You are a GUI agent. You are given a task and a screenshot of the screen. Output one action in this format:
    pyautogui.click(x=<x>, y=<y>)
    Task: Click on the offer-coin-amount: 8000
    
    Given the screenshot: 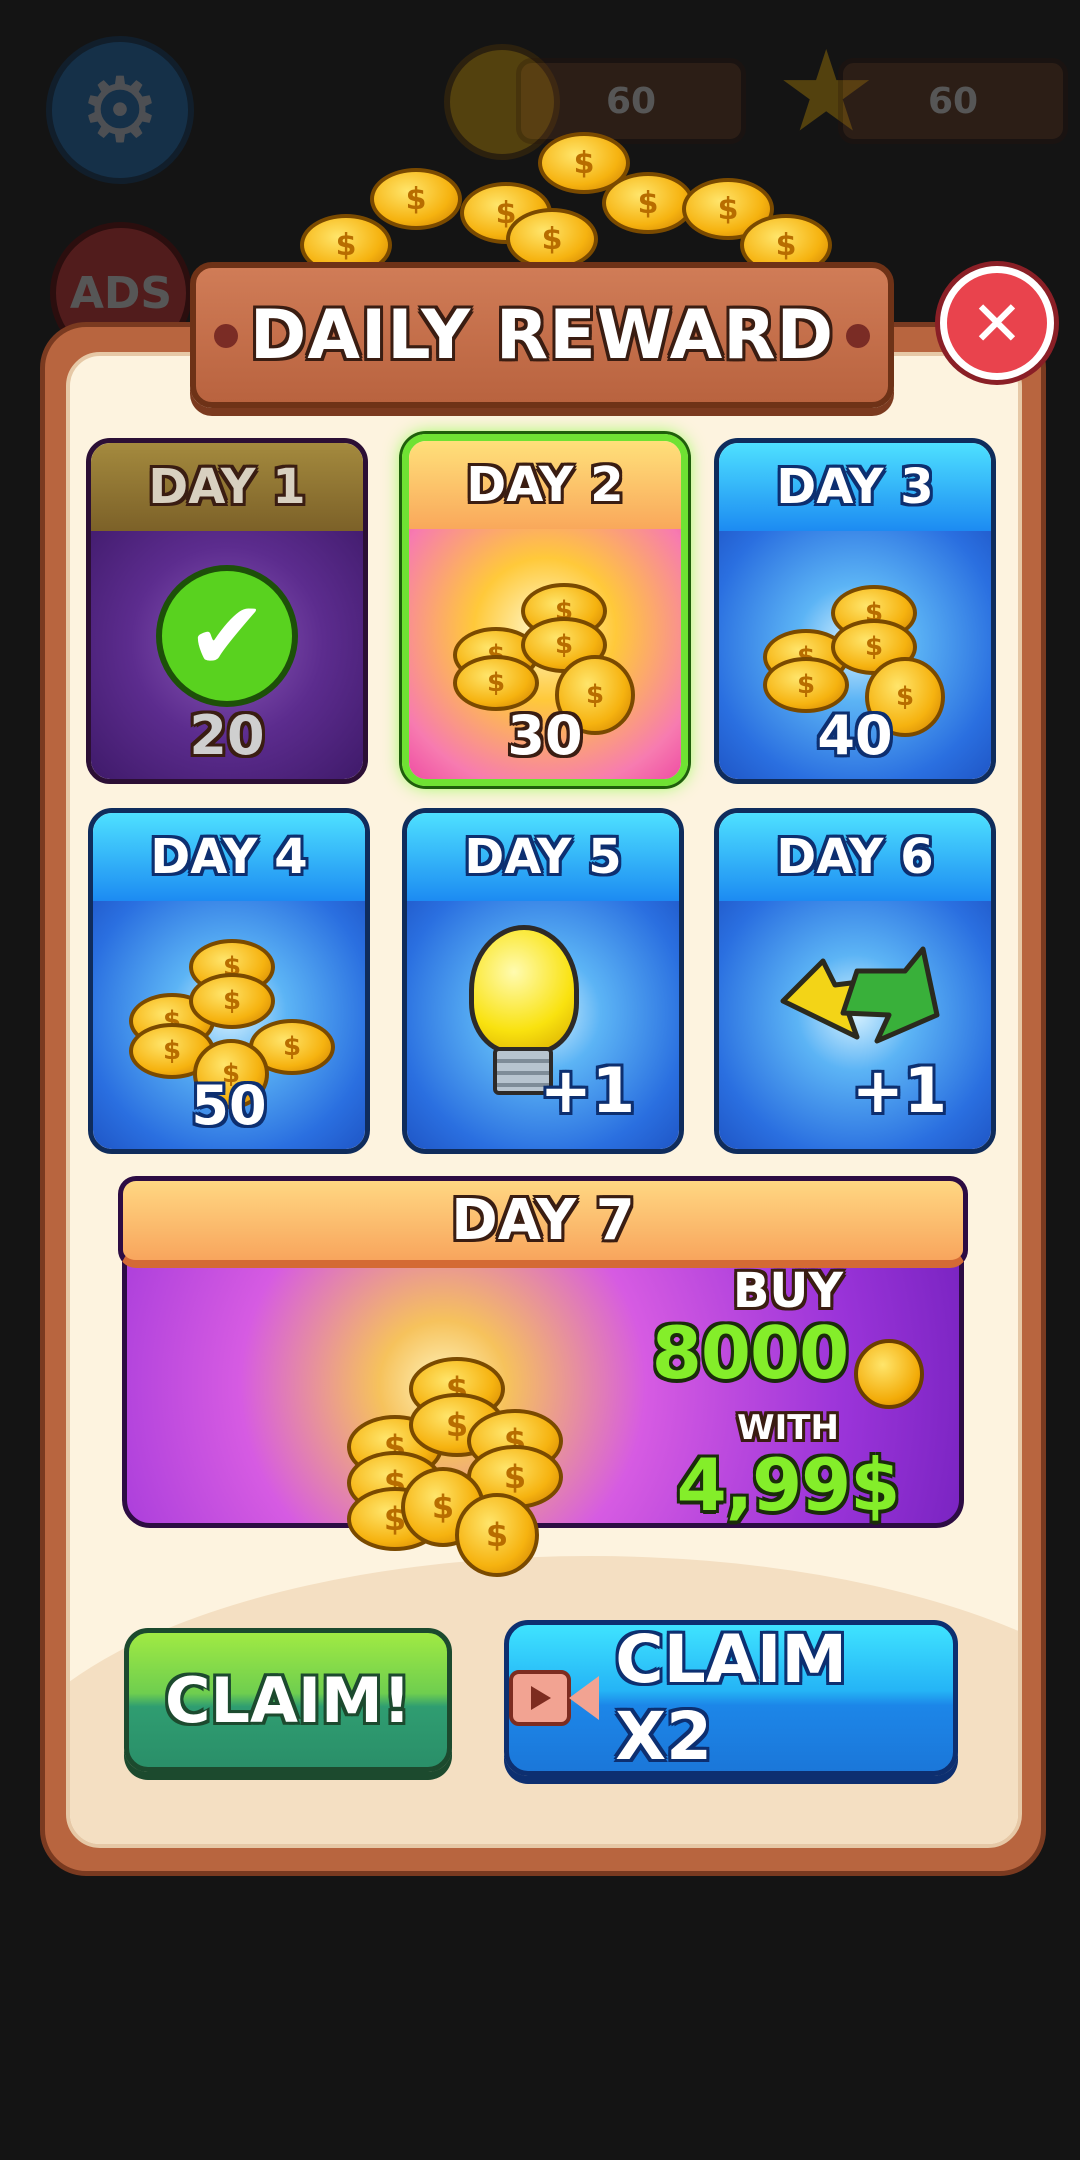 What is the action you would take?
    pyautogui.click(x=750, y=1353)
    